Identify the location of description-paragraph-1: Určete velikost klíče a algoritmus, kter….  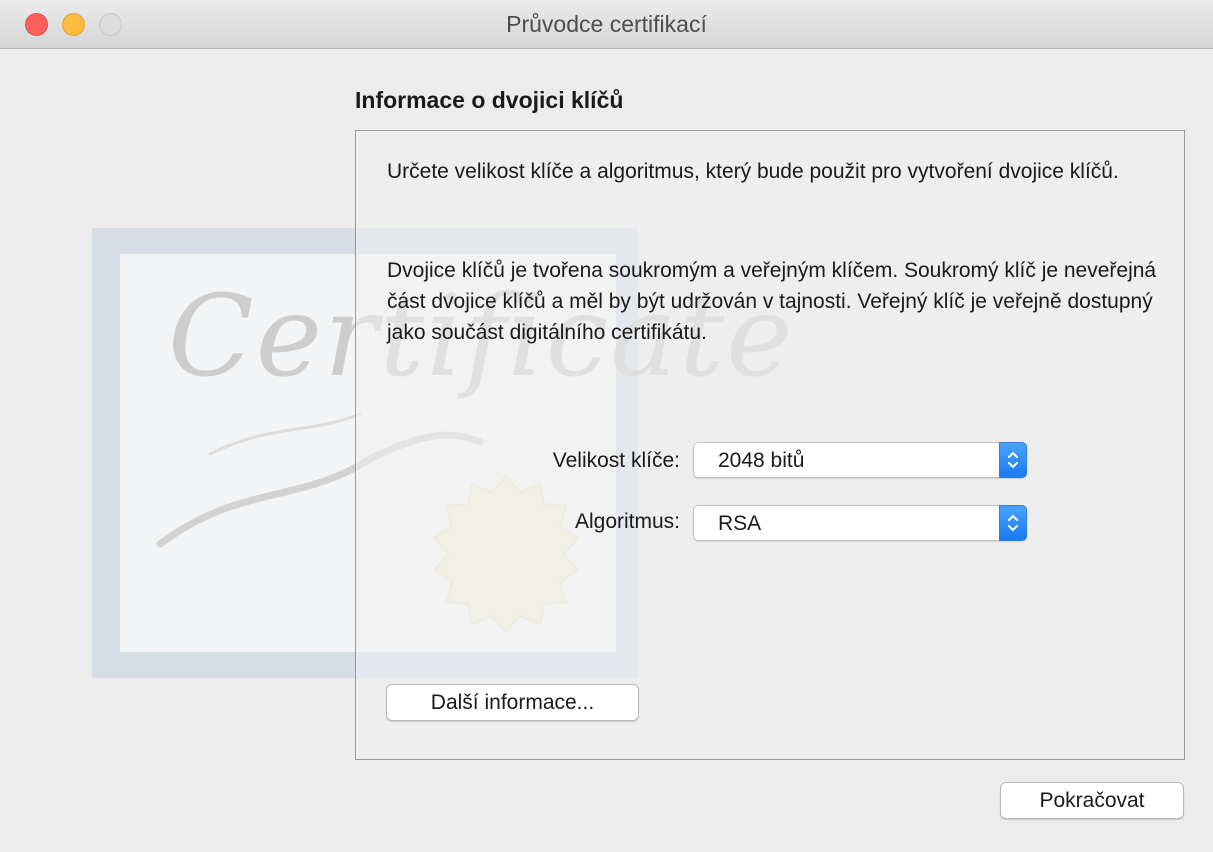
(753, 171).